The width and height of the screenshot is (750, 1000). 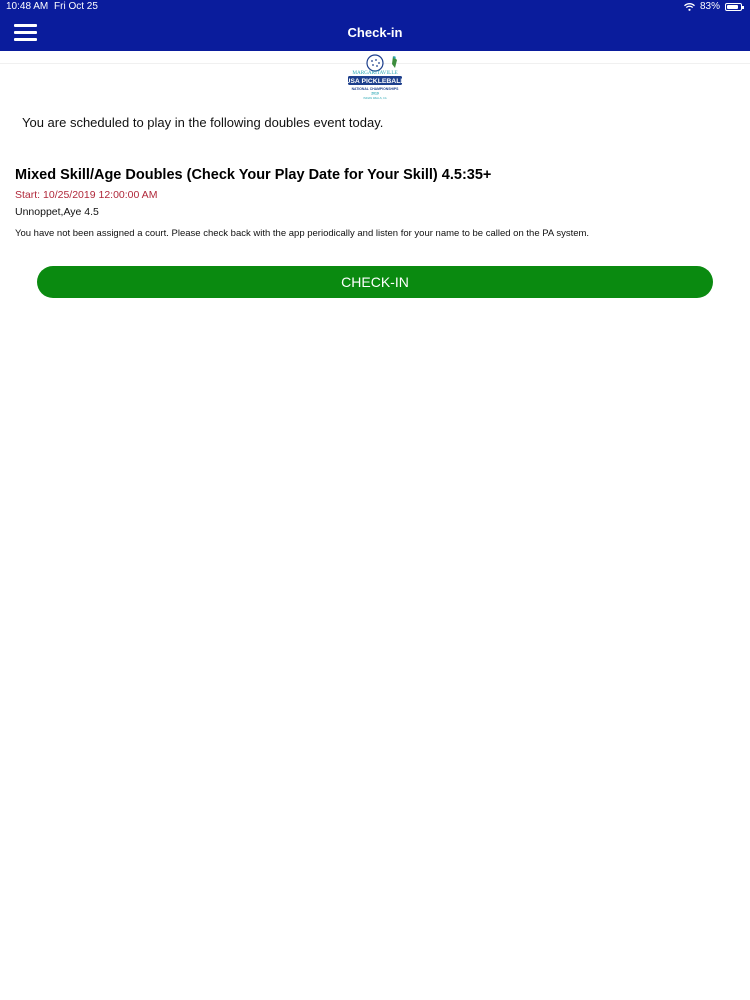 I want to click on wifi-icon, so click(x=689, y=7).